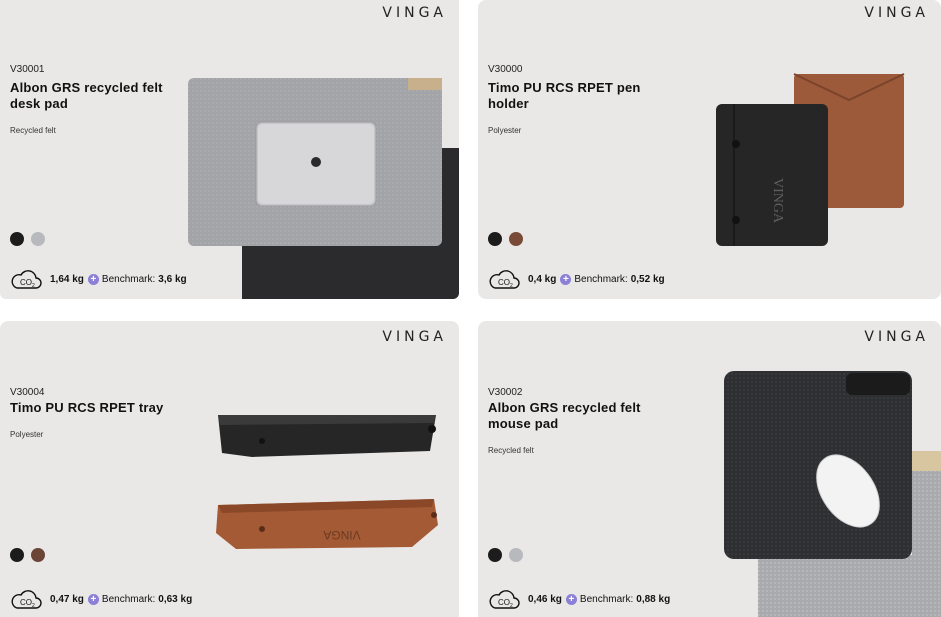  Describe the element at coordinates (505, 392) in the screenshot. I see `product-sku: V30002` at that location.